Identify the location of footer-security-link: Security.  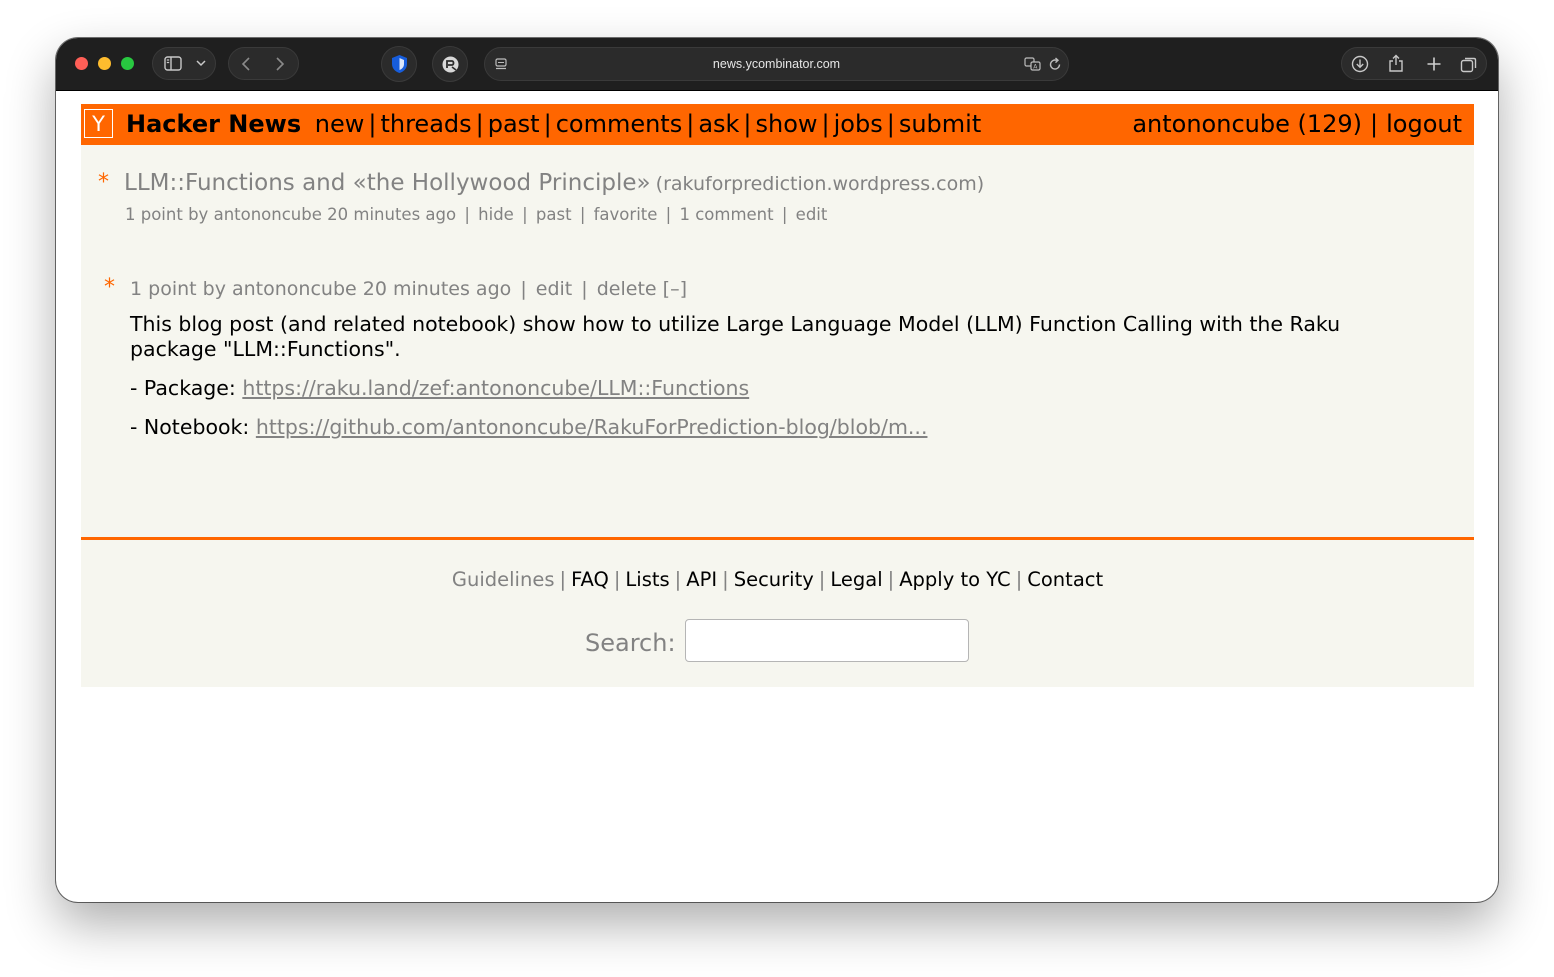
(774, 579).